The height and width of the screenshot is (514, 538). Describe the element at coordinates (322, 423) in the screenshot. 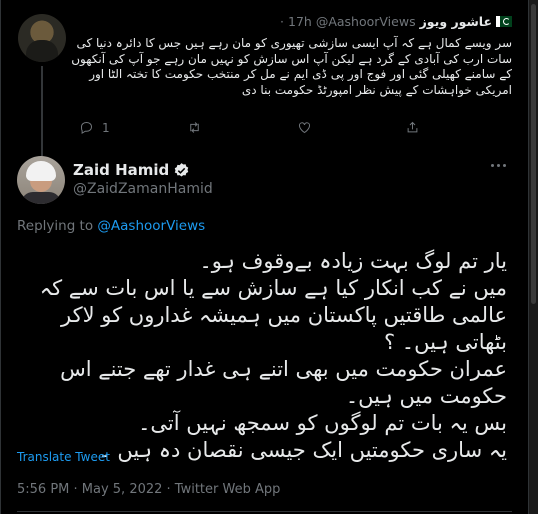

I see `tweet-line: بس یہ بات تم لوگوں کو سمجھ نہیں آتی۔` at that location.